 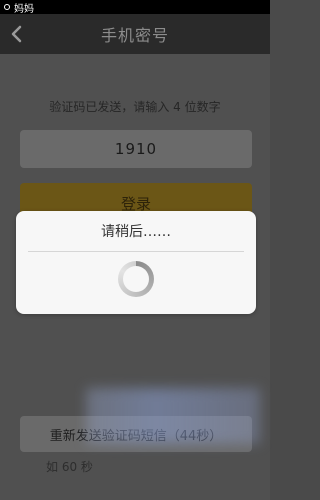 I want to click on chevron-left-icon, so click(x=16, y=34).